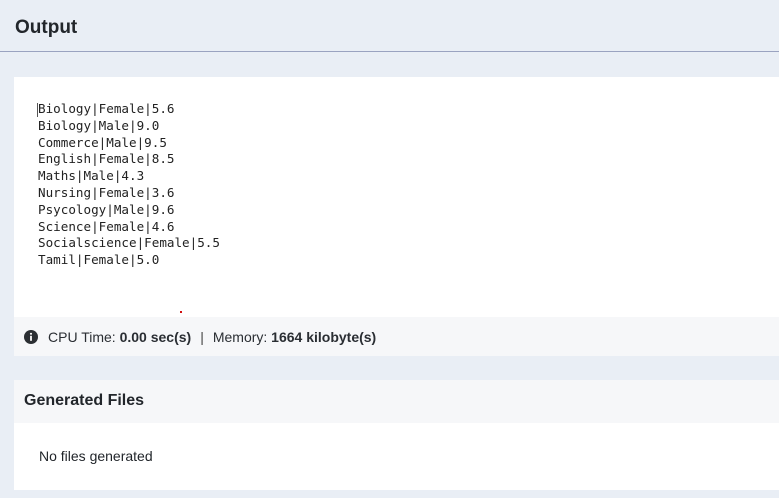  What do you see at coordinates (106, 209) in the screenshot?
I see `console-line: Psycology|Male|9.6` at bounding box center [106, 209].